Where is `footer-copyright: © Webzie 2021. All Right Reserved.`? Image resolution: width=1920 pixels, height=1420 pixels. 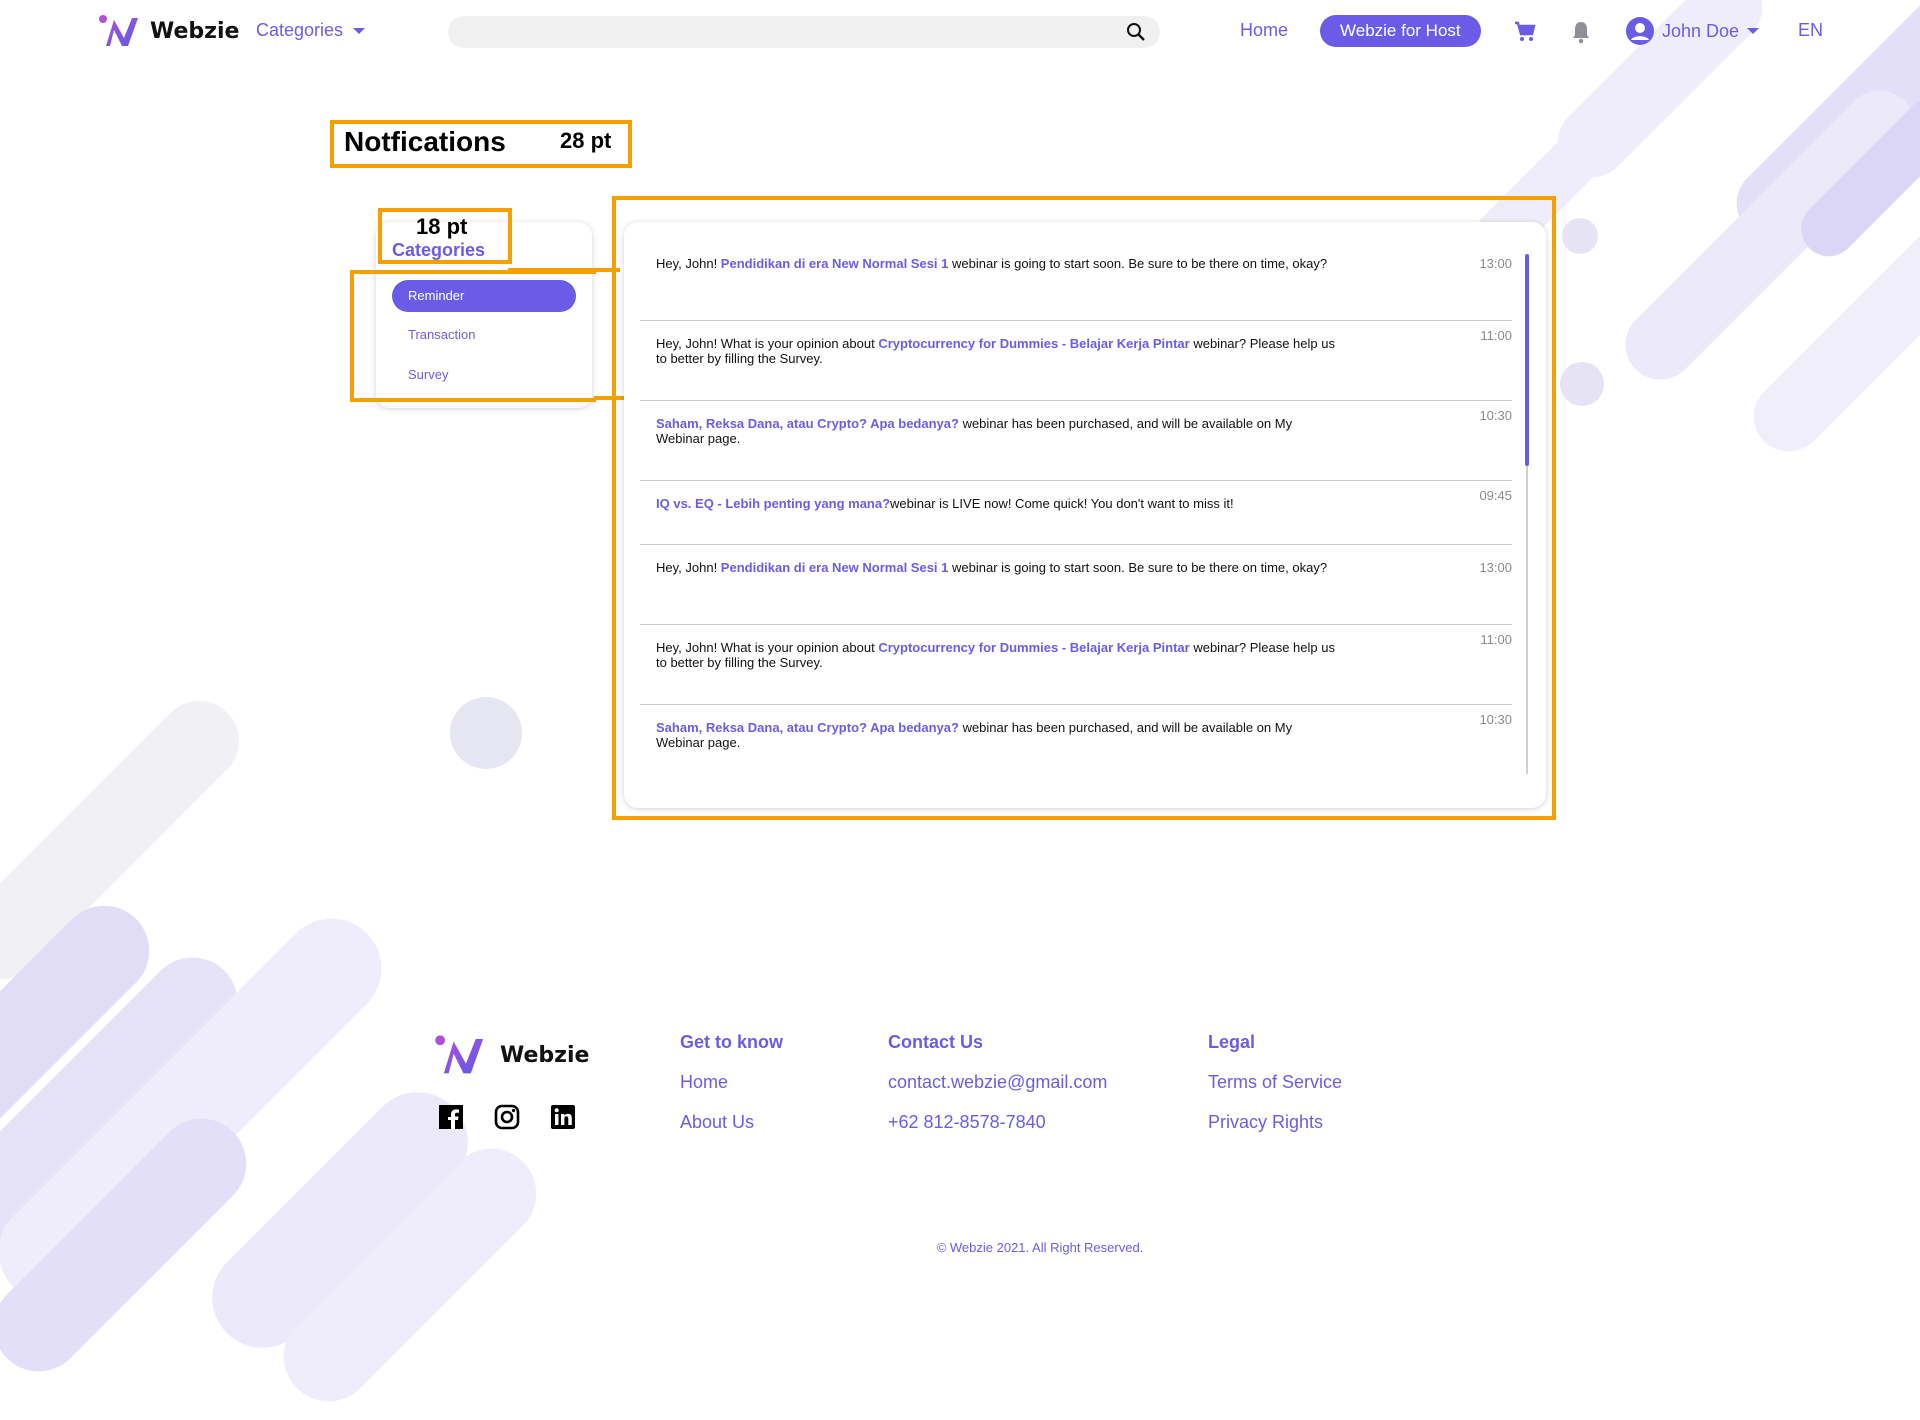 footer-copyright: © Webzie 2021. All Right Reserved. is located at coordinates (1040, 1247).